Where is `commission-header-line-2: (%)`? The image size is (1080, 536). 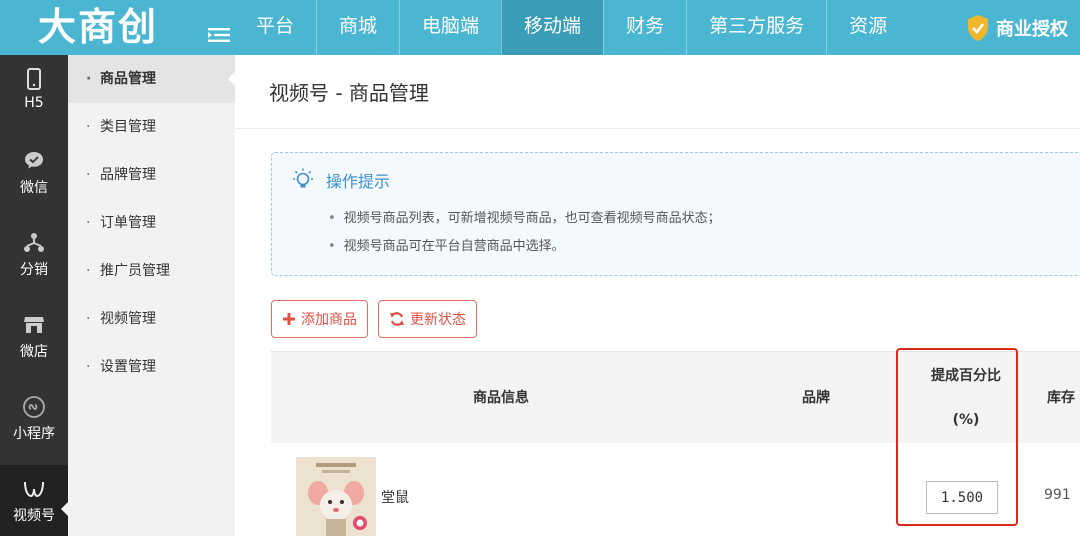 commission-header-line-2: (%) is located at coordinates (966, 420).